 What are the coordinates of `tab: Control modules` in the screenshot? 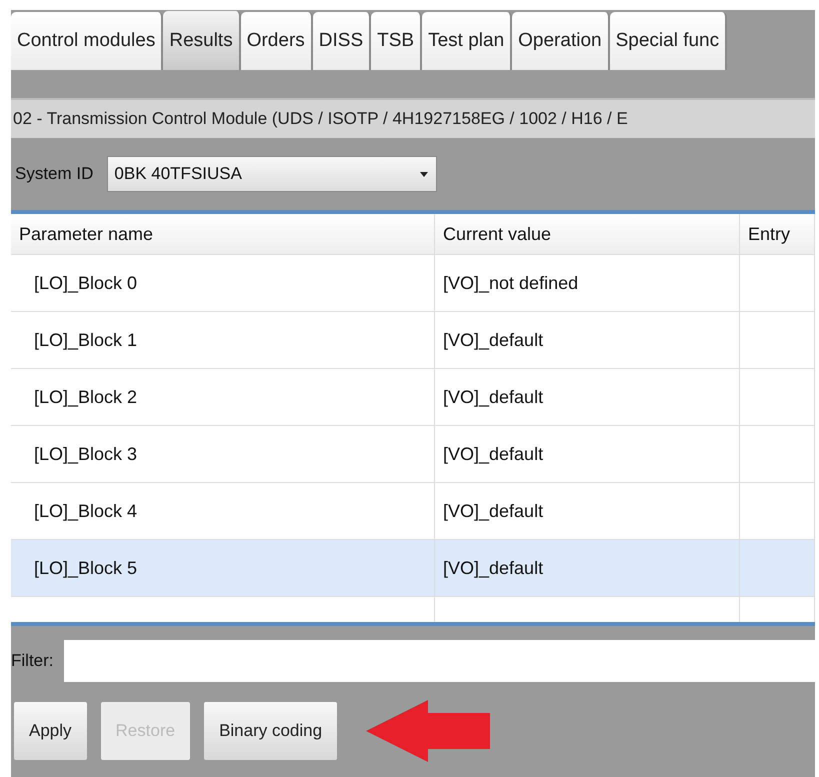 It's located at (87, 41).